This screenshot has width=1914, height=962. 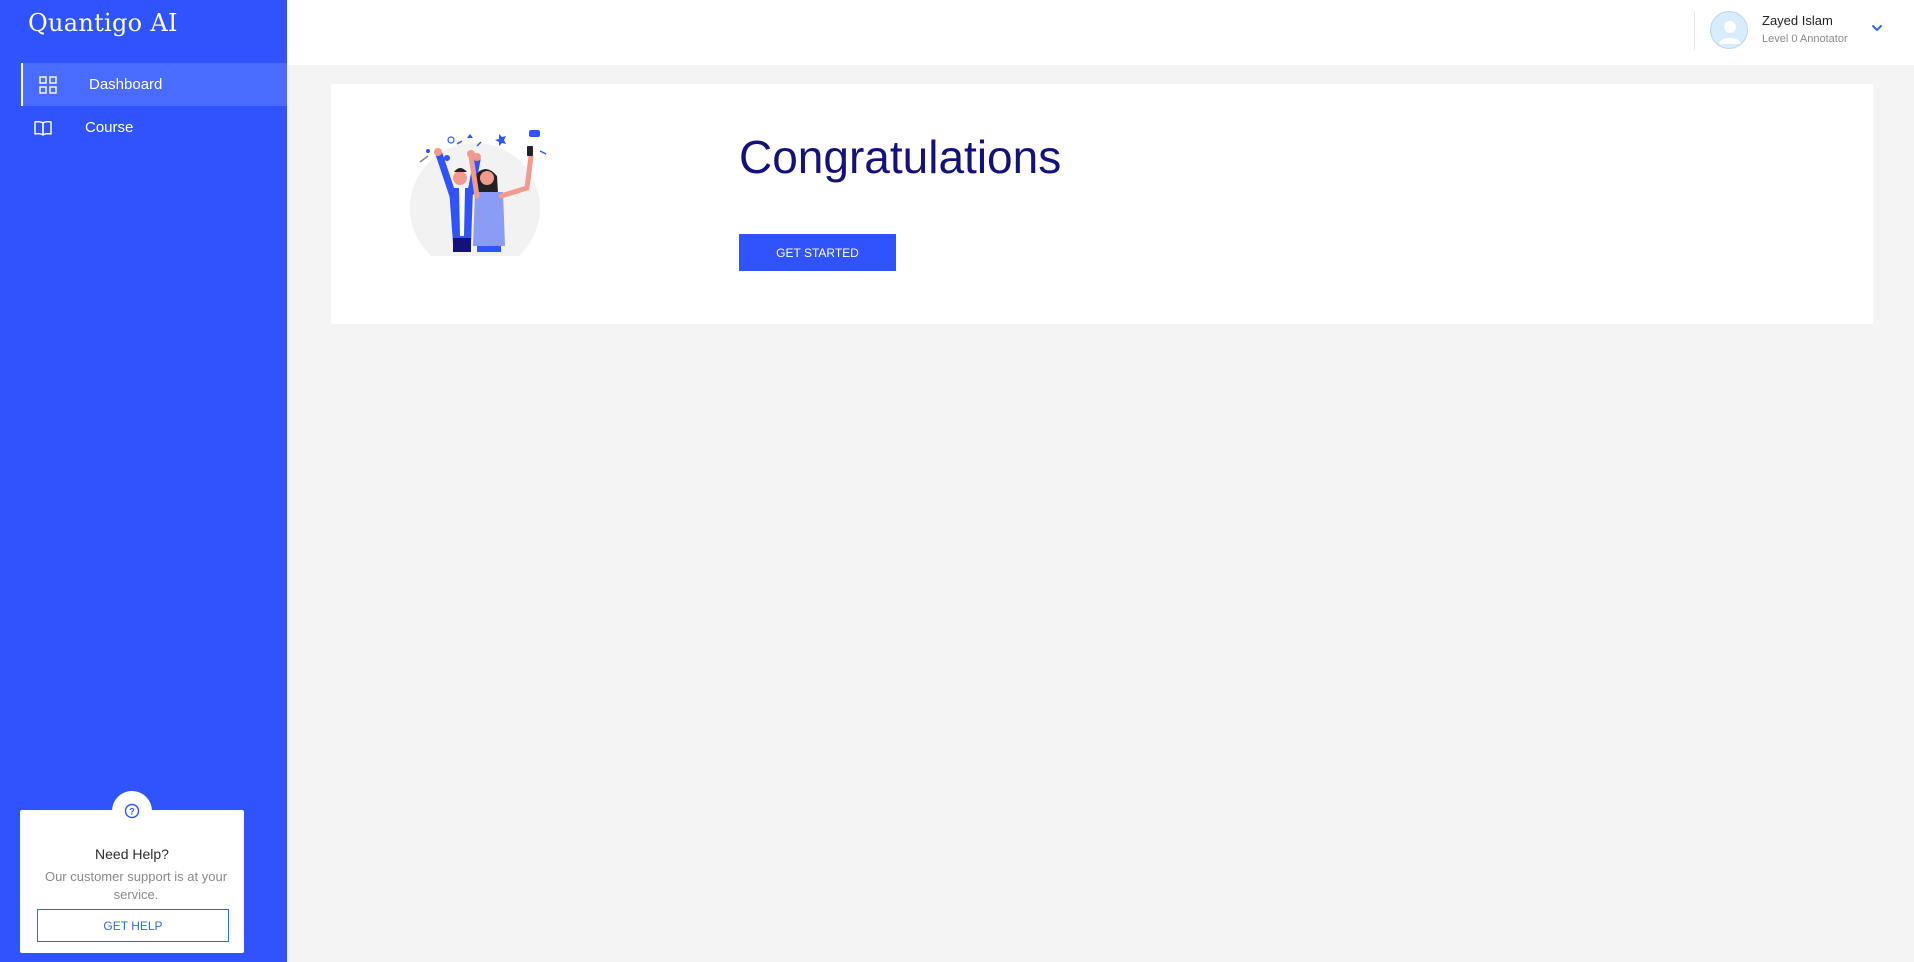 I want to click on help-text: Our customer support is at your service., so click(x=136, y=885).